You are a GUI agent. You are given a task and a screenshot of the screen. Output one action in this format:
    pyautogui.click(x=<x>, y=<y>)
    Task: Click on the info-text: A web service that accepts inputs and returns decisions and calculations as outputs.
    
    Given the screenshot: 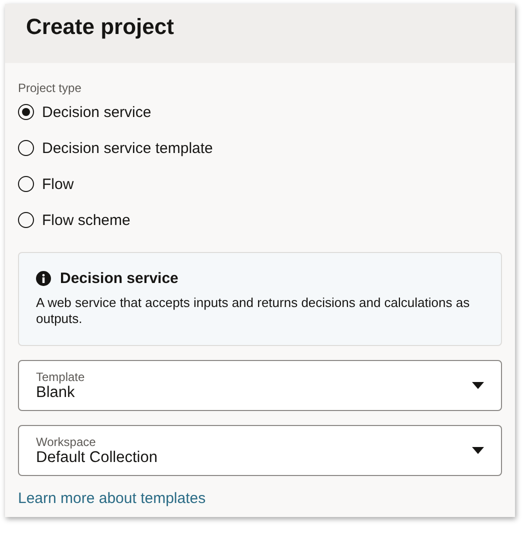 What is the action you would take?
    pyautogui.click(x=253, y=311)
    